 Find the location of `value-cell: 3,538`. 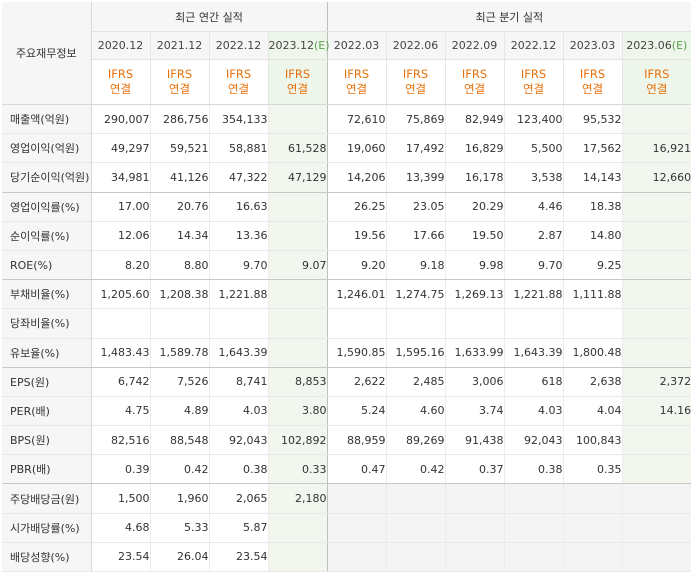

value-cell: 3,538 is located at coordinates (533, 177).